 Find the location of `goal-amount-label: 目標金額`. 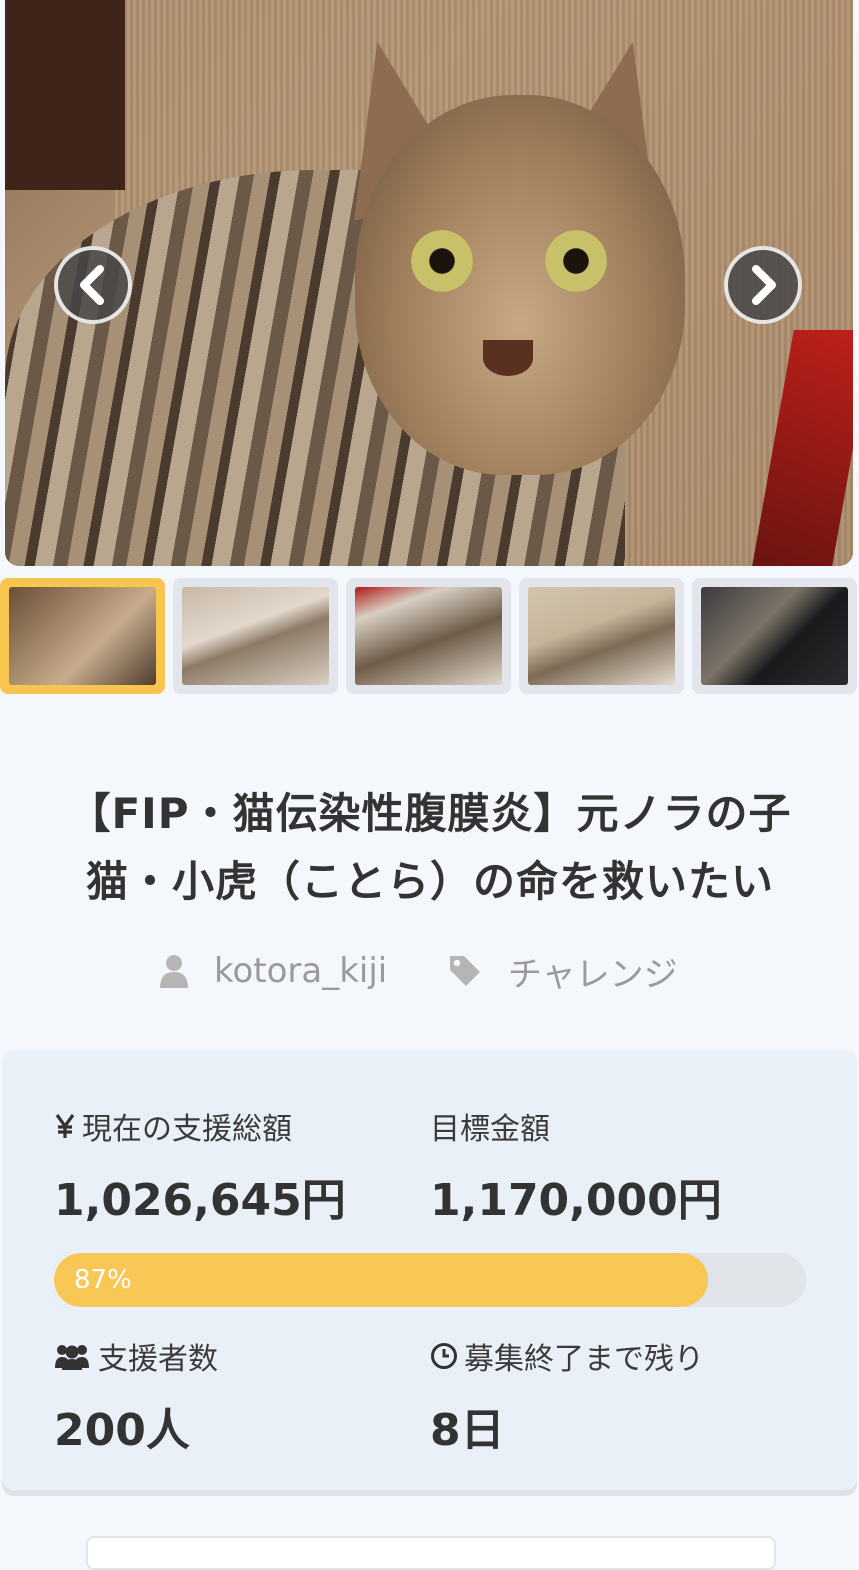

goal-amount-label: 目標金額 is located at coordinates (490, 1129).